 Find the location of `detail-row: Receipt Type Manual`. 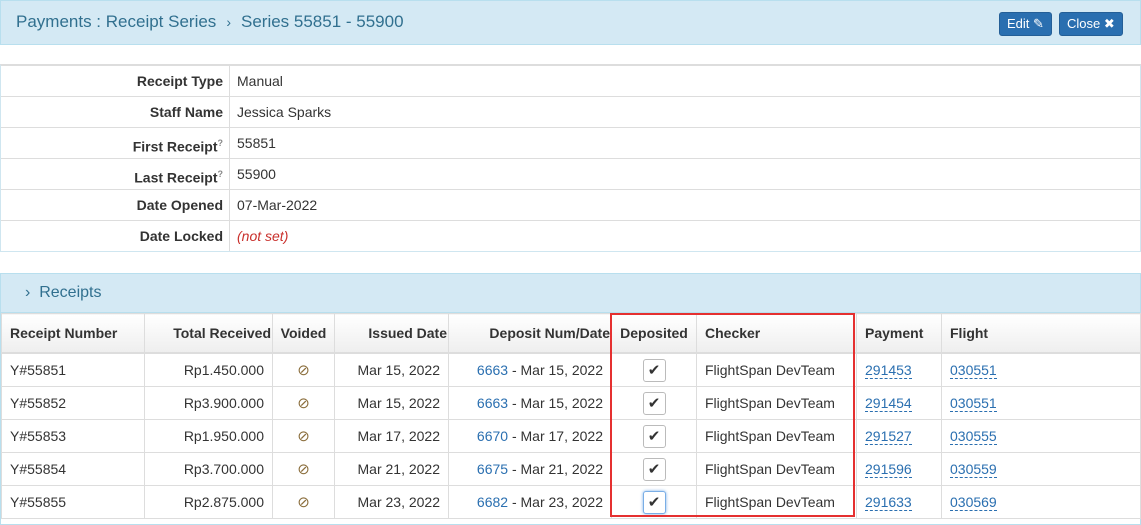

detail-row: Receipt Type Manual is located at coordinates (570, 81).